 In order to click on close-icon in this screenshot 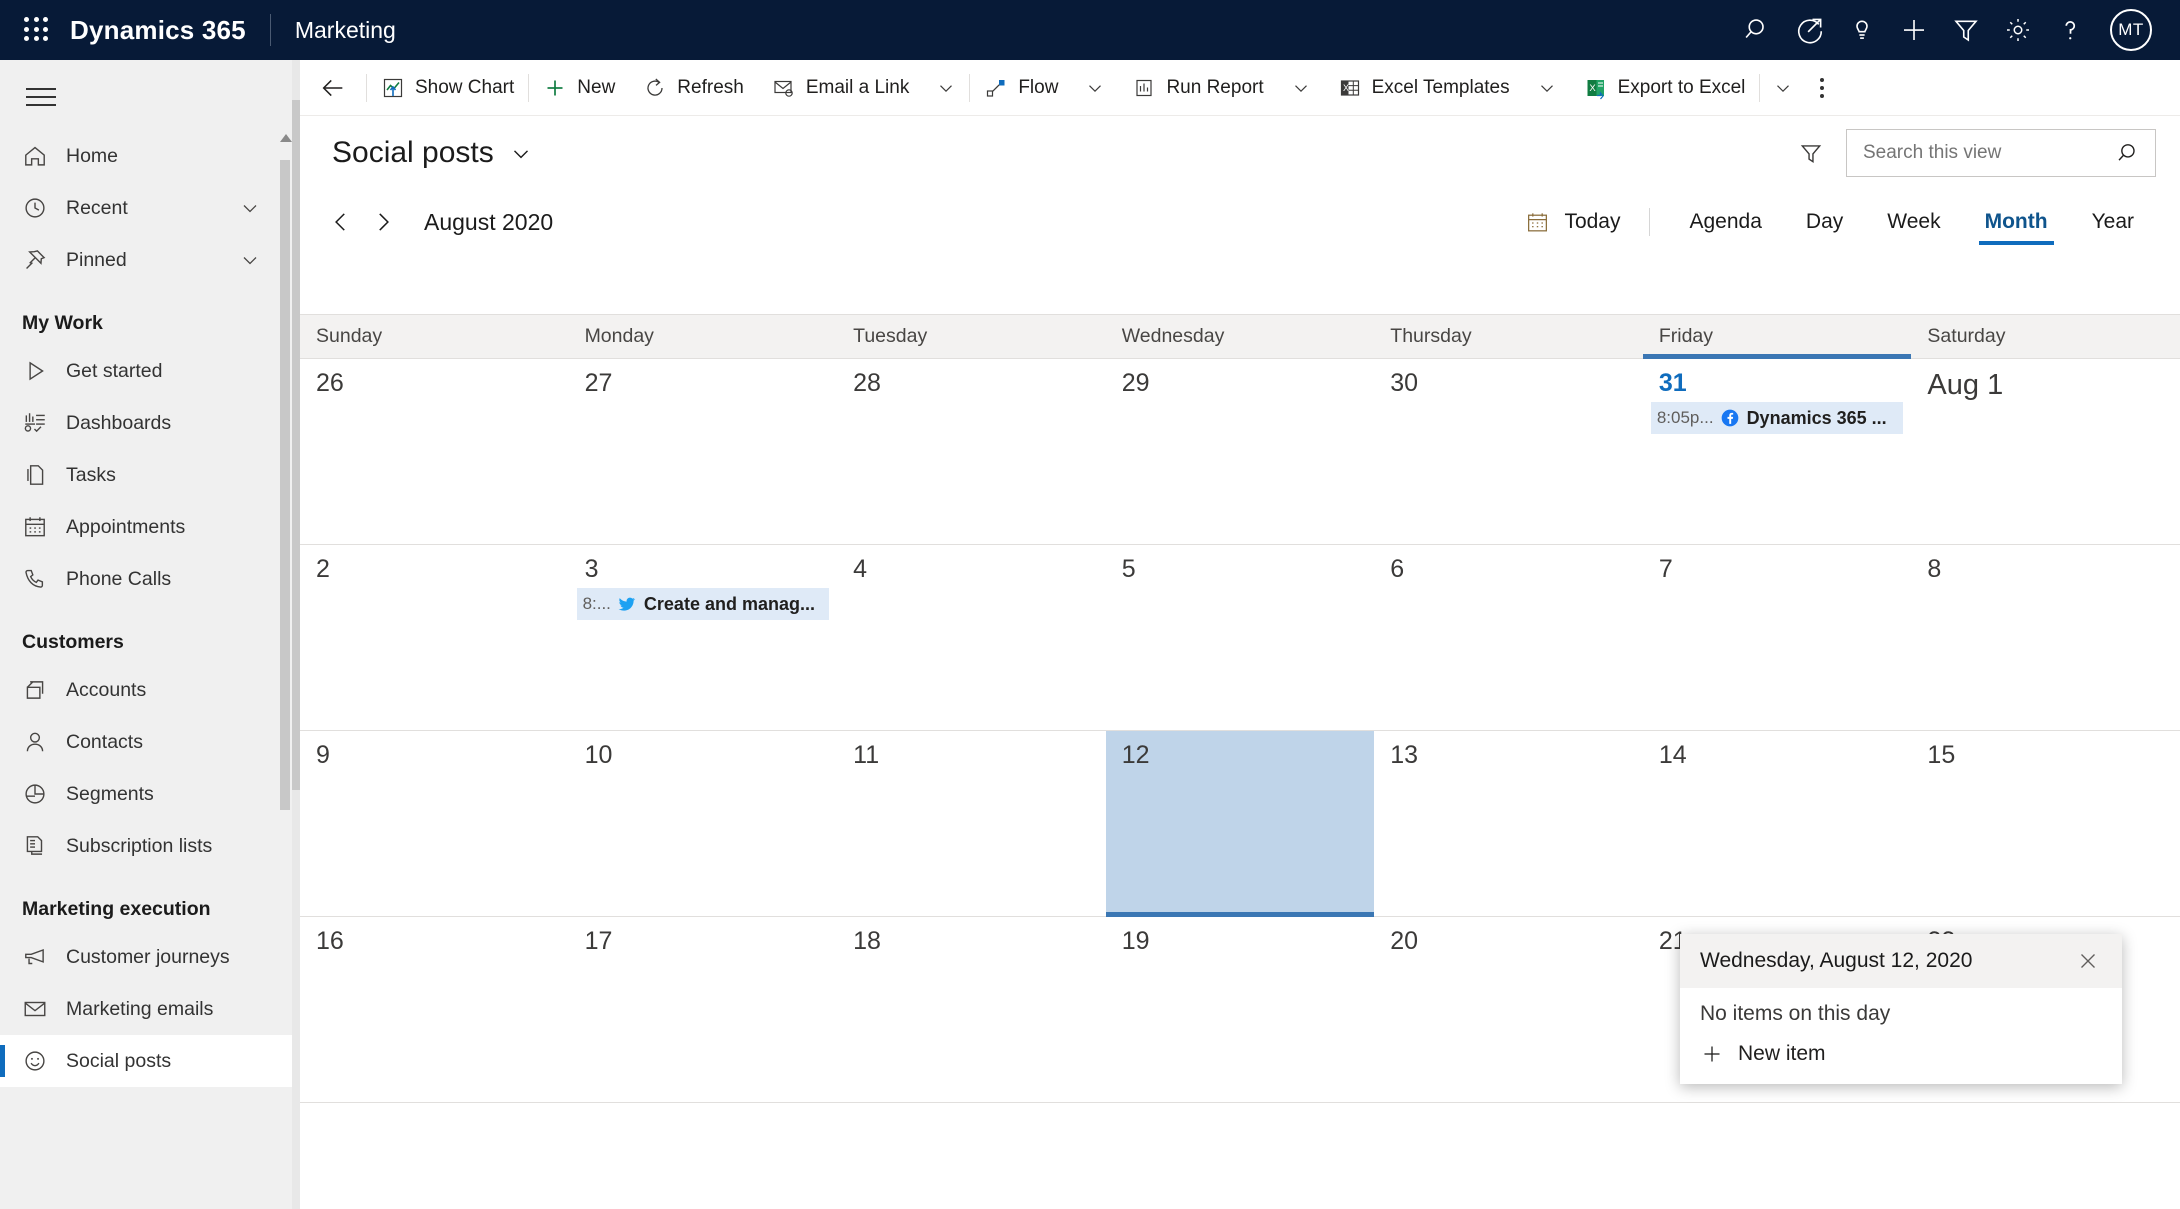, I will do `click(2088, 961)`.